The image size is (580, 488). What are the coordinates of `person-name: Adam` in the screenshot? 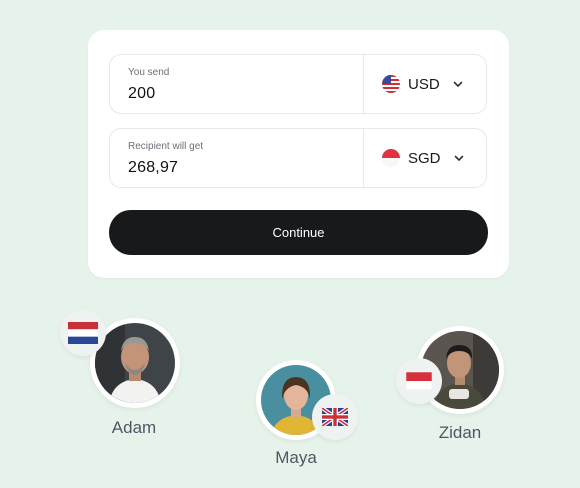 It's located at (134, 427).